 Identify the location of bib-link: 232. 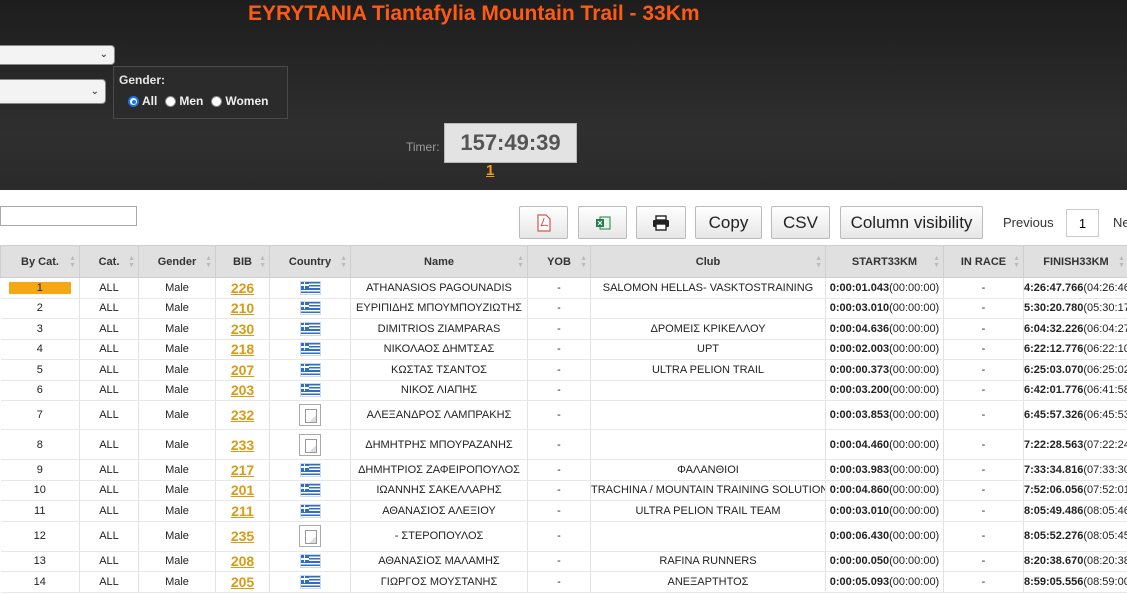
(242, 415).